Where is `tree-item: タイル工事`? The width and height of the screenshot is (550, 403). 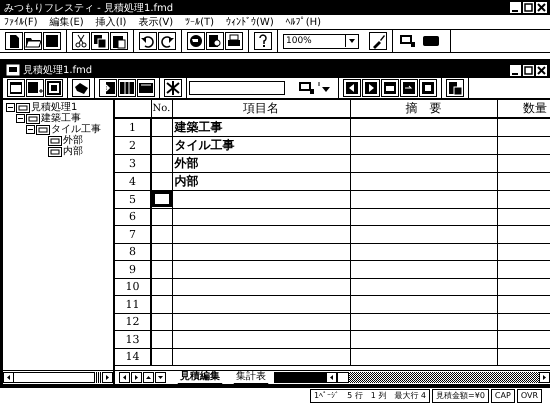 tree-item: タイル工事 is located at coordinates (76, 129).